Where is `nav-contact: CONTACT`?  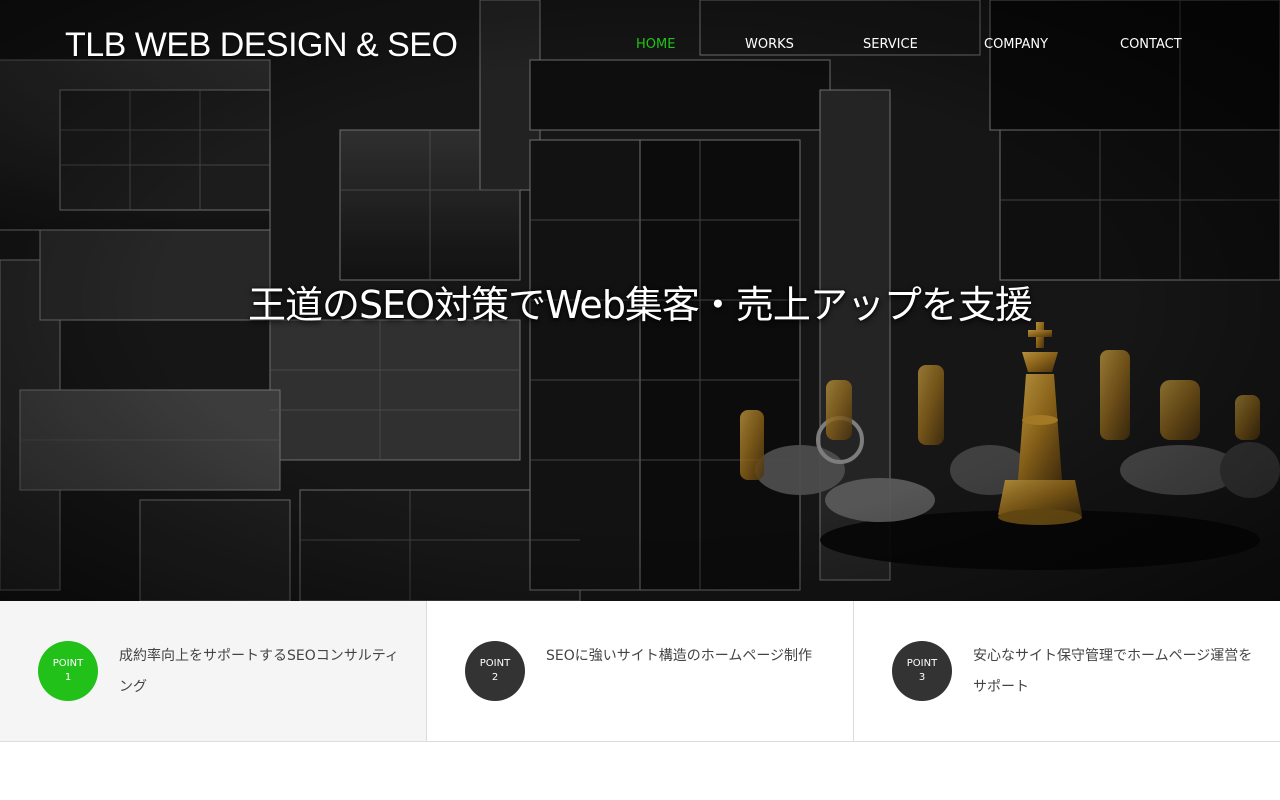
nav-contact: CONTACT is located at coordinates (1151, 44).